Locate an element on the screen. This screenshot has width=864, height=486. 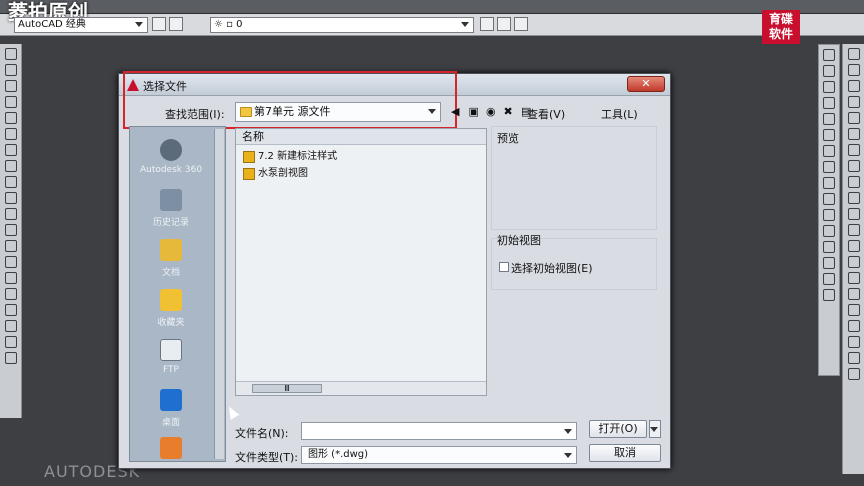
make-block-icon is located at coordinates (10, 246).